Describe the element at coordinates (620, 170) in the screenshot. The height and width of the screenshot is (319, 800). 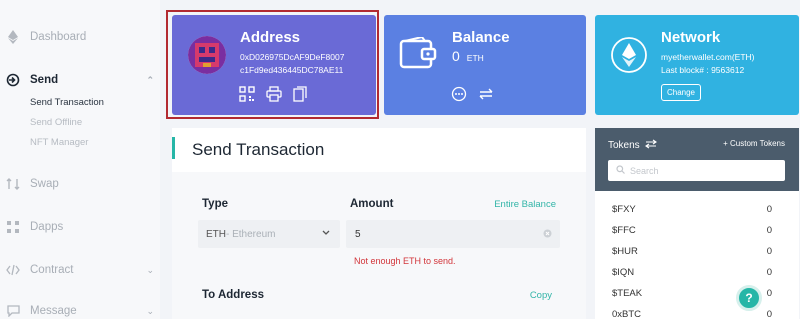
I see `search-icon` at that location.